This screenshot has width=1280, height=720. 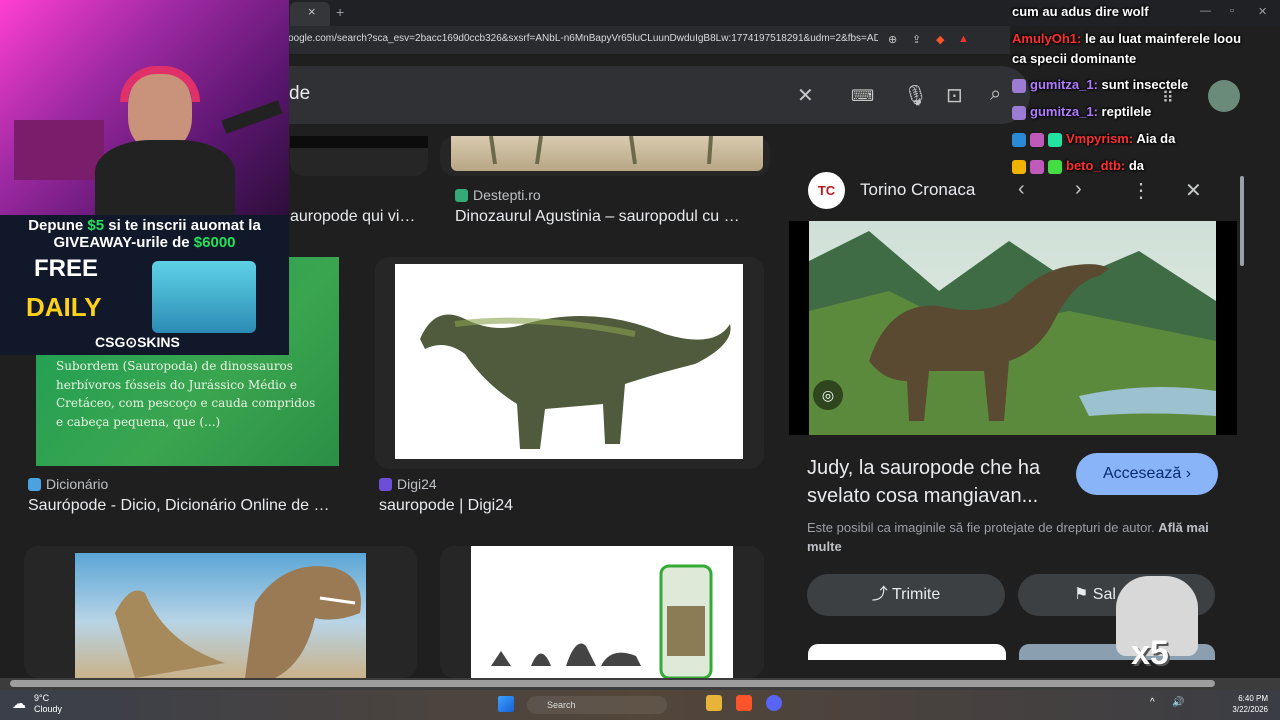 I want to click on webcam-overlay, so click(x=144, y=107).